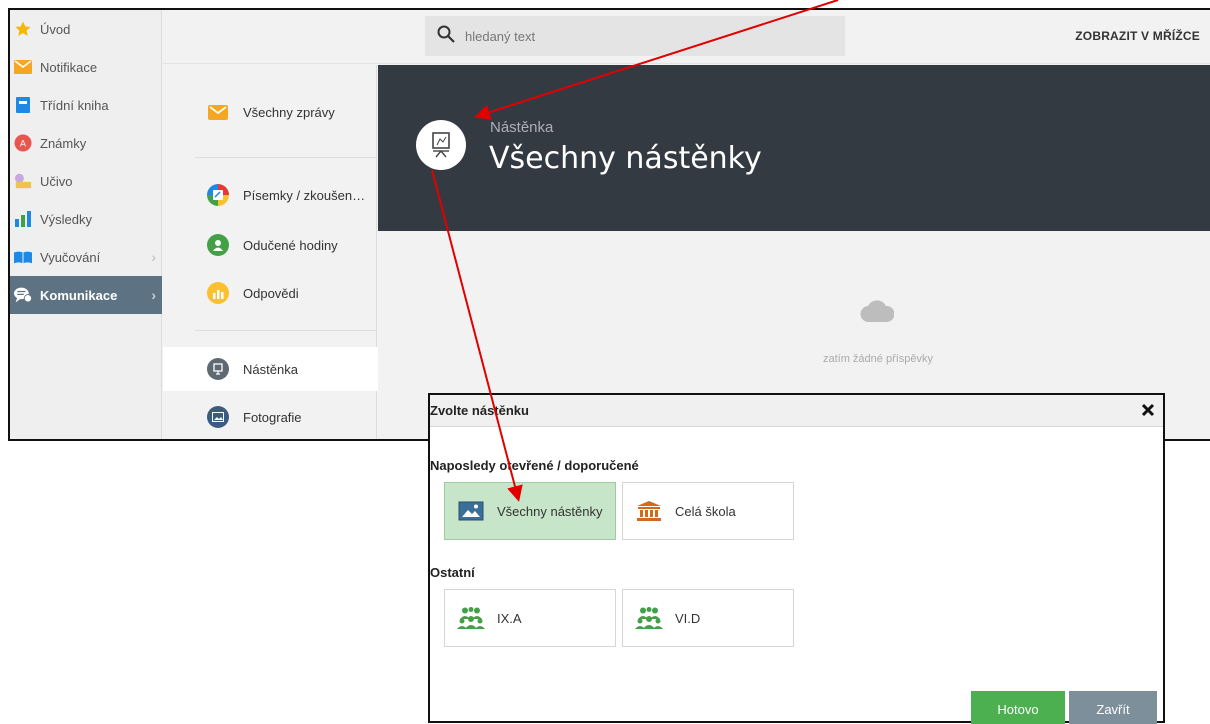 This screenshot has width=1210, height=724. Describe the element at coordinates (479, 410) in the screenshot. I see `dialog-title: Zvolte nástěnku` at that location.